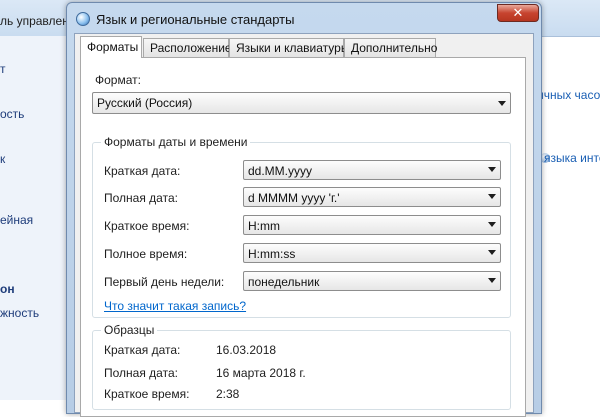  What do you see at coordinates (272, 254) in the screenshot?
I see `long-time-value: H:mm:ss` at bounding box center [272, 254].